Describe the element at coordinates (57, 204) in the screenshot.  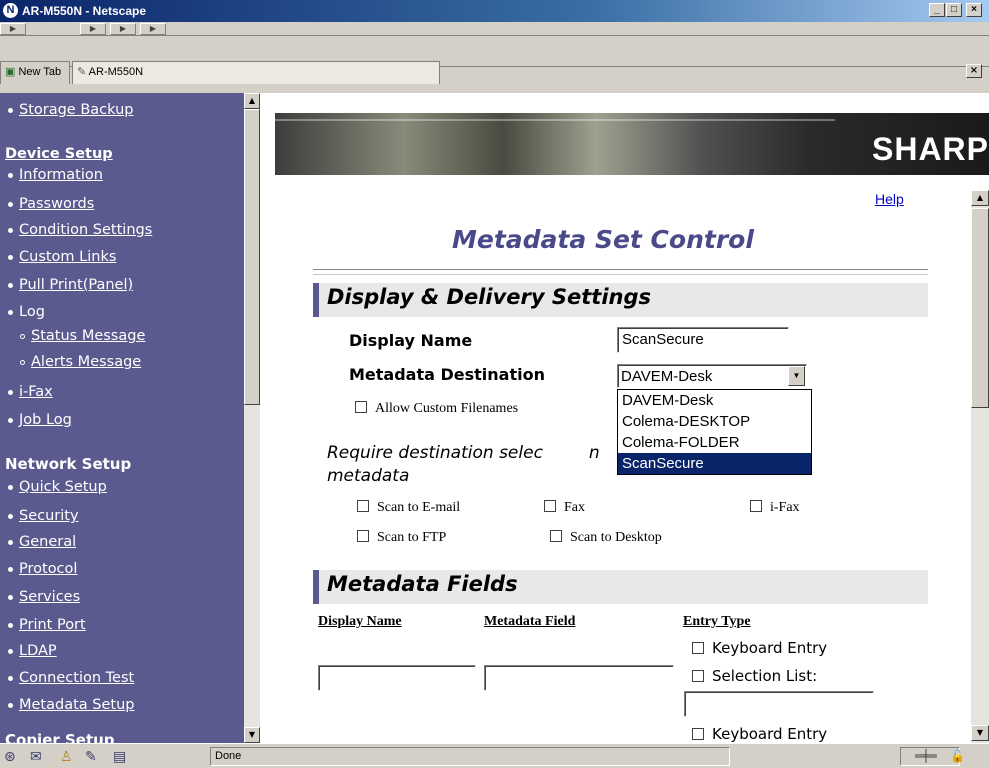
I see `sidebar-item-label: Passwords` at that location.